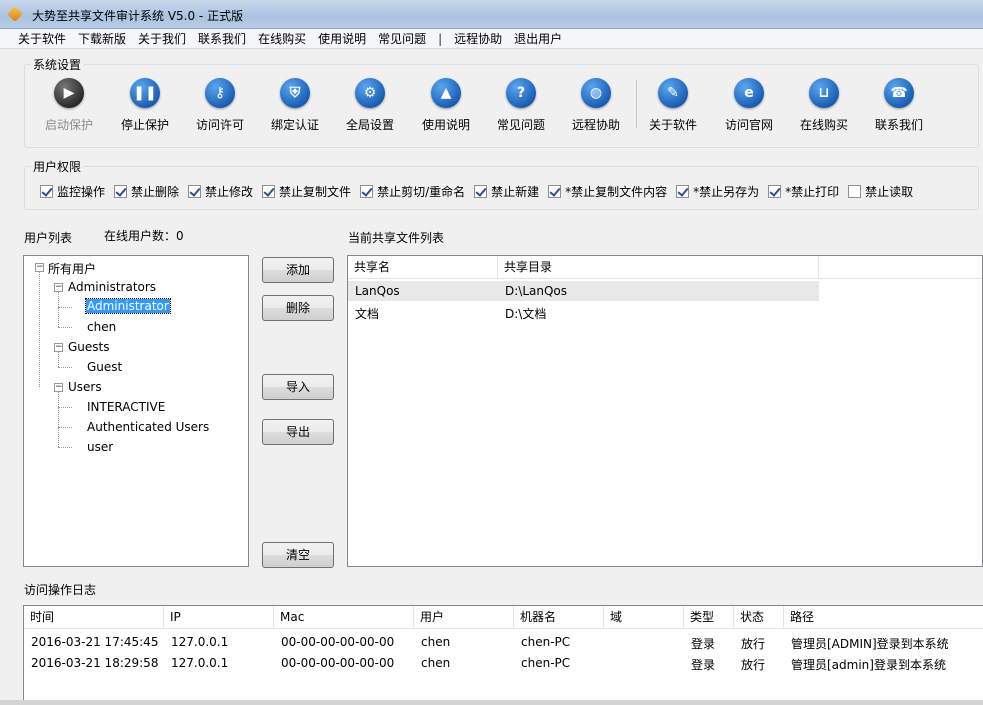 This screenshot has width=983, height=705. Describe the element at coordinates (162, 38) in the screenshot. I see `menu-about-us: 关于我们` at that location.